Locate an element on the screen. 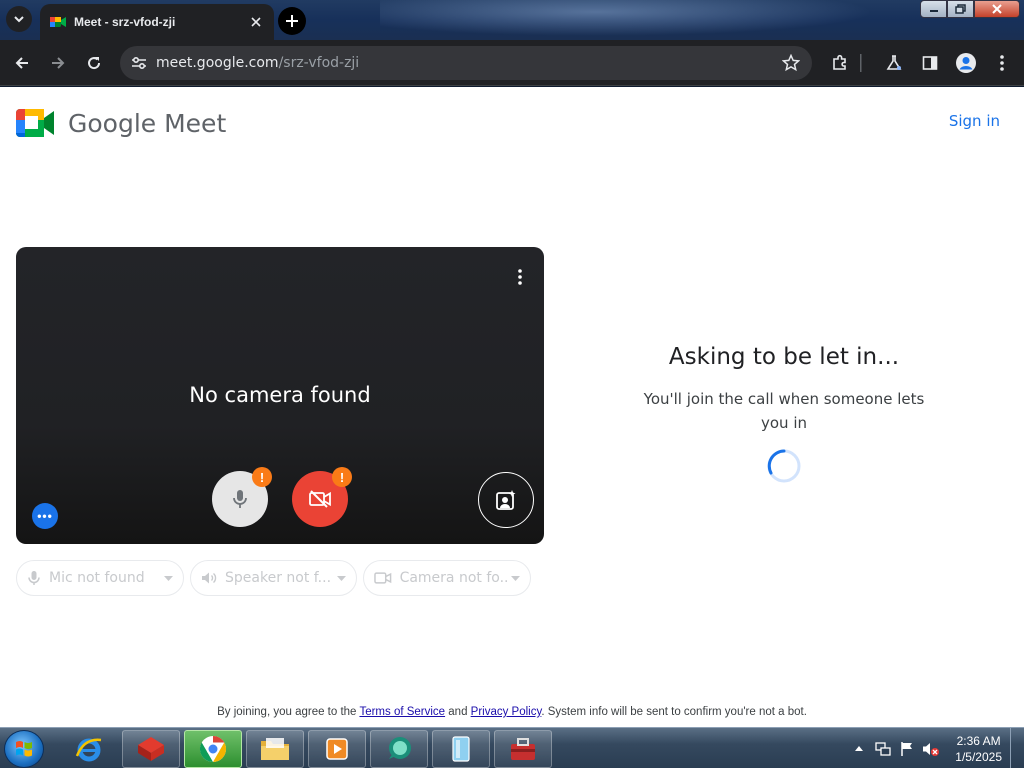 The width and height of the screenshot is (1024, 768). start-button is located at coordinates (24, 749).